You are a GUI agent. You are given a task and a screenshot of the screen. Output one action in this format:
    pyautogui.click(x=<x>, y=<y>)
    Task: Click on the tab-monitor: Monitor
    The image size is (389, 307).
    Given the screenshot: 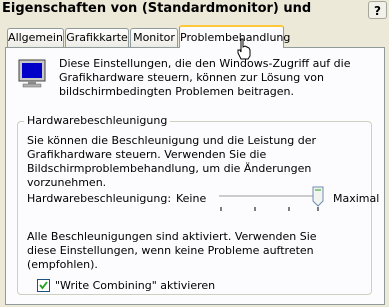 What is the action you would take?
    pyautogui.click(x=154, y=37)
    